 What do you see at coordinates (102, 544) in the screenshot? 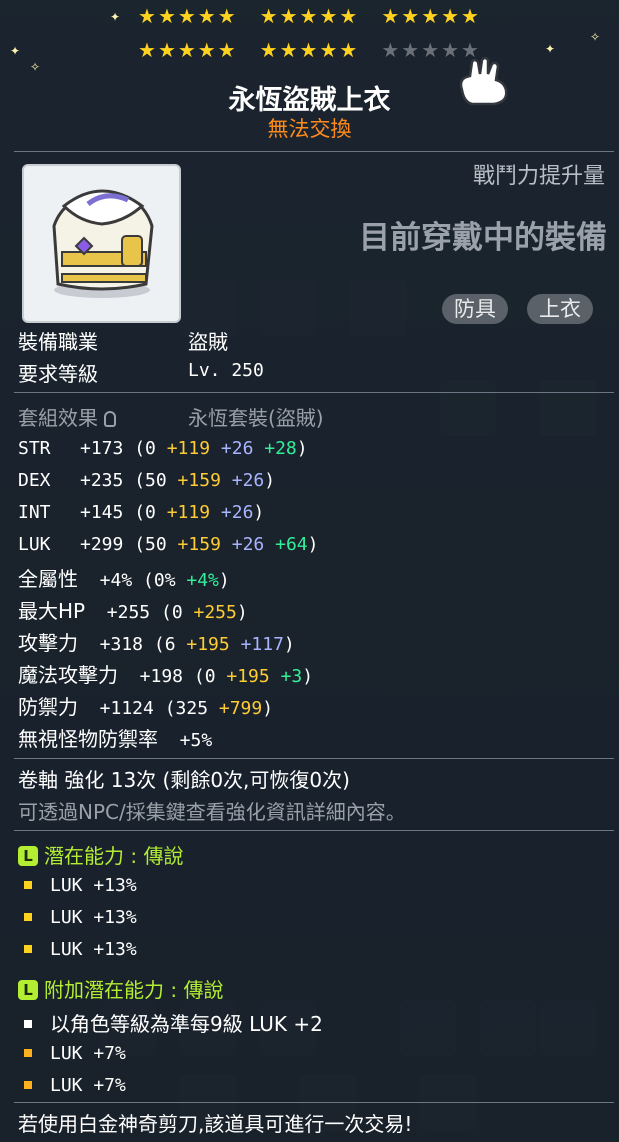
I see `stat-total: +299` at bounding box center [102, 544].